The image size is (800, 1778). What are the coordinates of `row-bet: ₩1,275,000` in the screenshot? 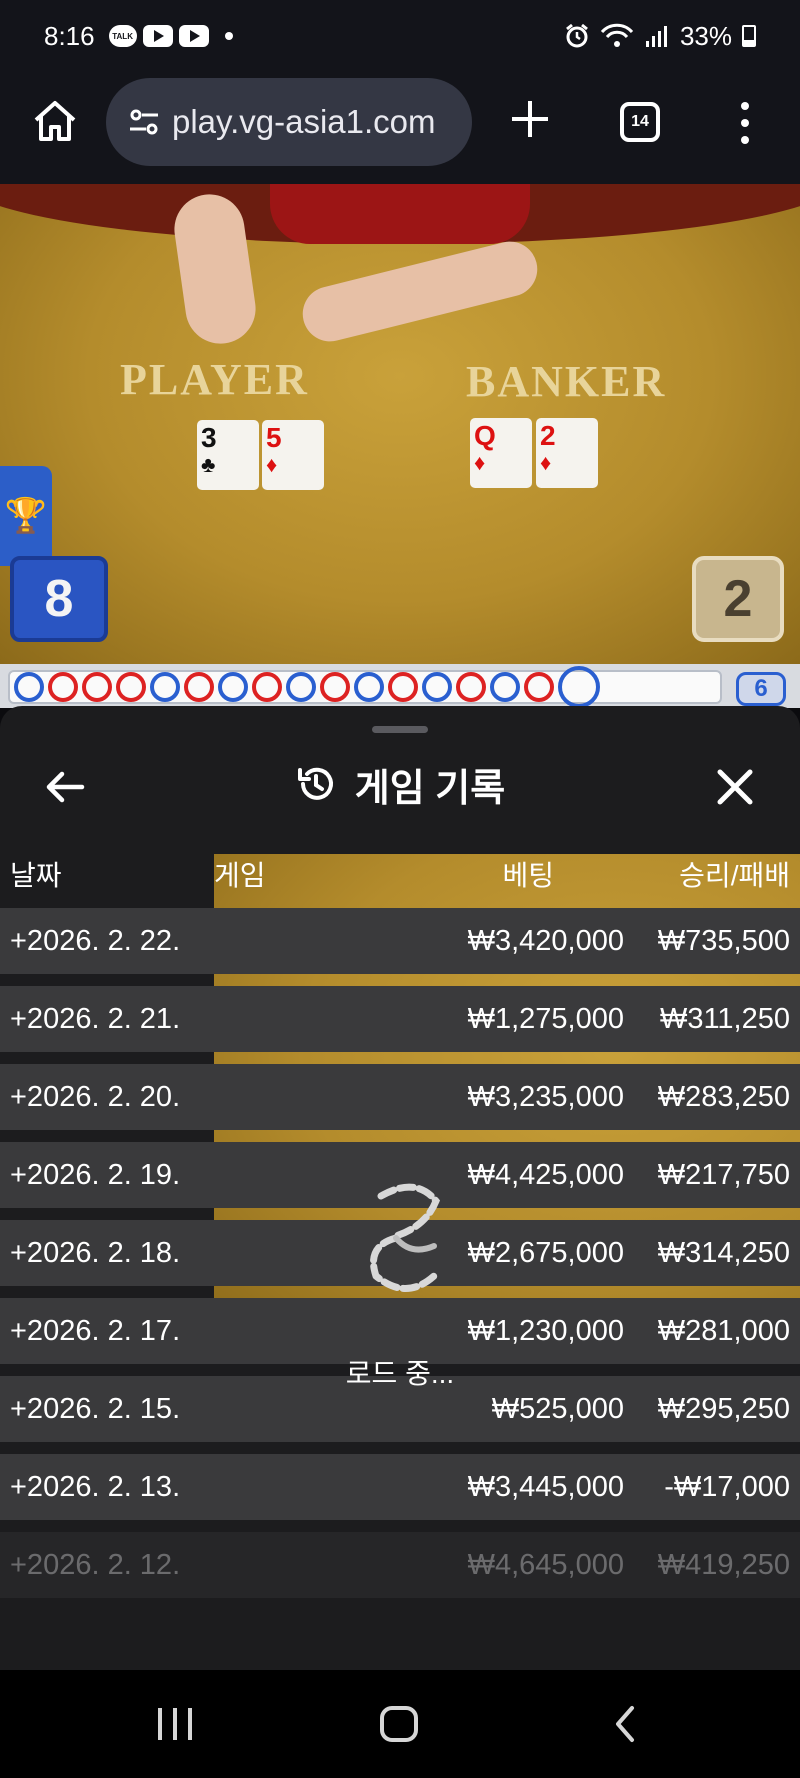 It's located at (545, 1019).